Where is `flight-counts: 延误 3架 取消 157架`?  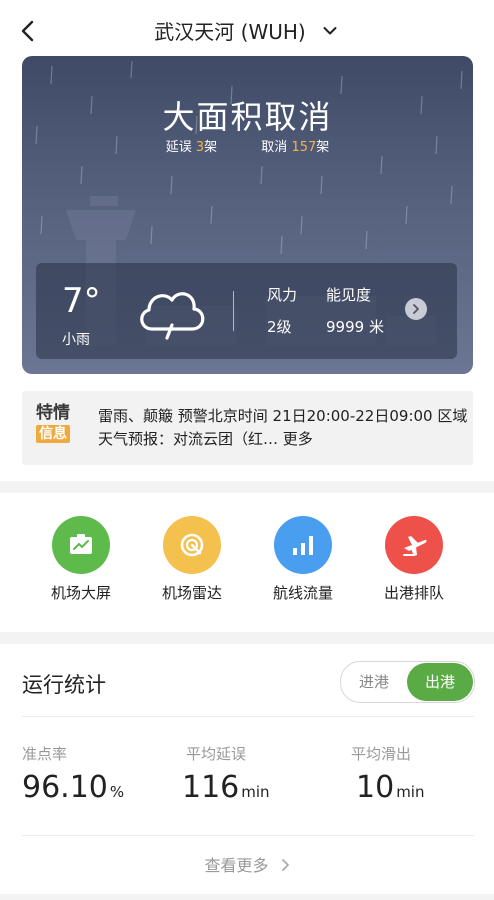
flight-counts: 延误 3架 取消 157架 is located at coordinates (247, 145).